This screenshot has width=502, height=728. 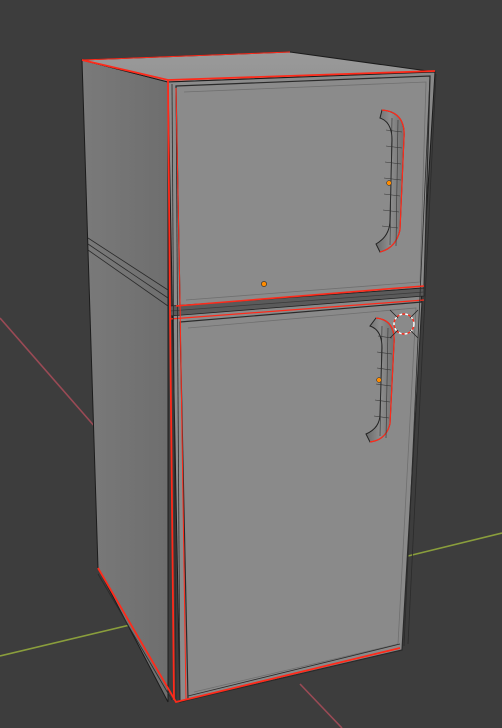 What do you see at coordinates (454, 544) in the screenshot?
I see `grid-axis-x-line-right` at bounding box center [454, 544].